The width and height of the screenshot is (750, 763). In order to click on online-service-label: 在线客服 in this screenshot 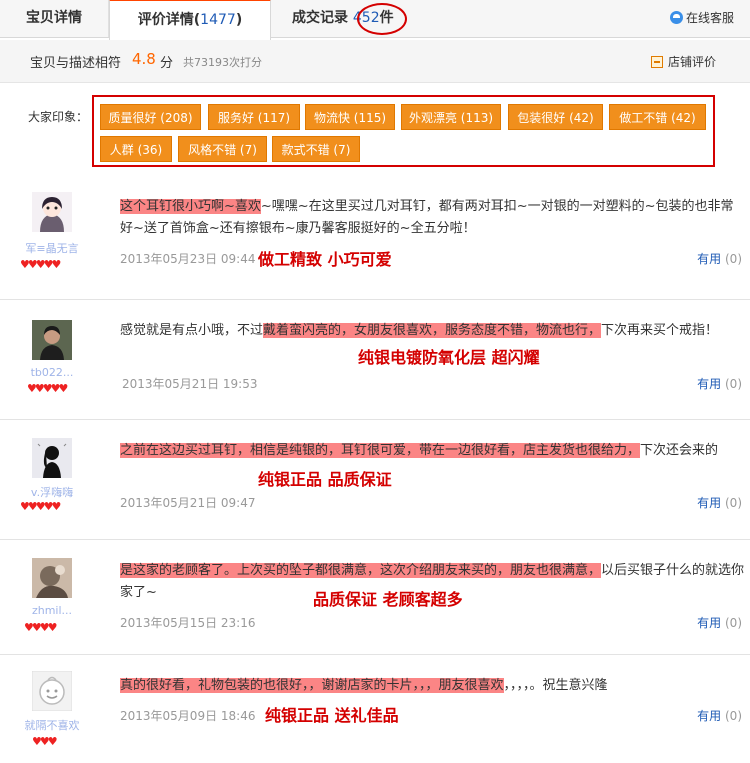, I will do `click(709, 18)`.